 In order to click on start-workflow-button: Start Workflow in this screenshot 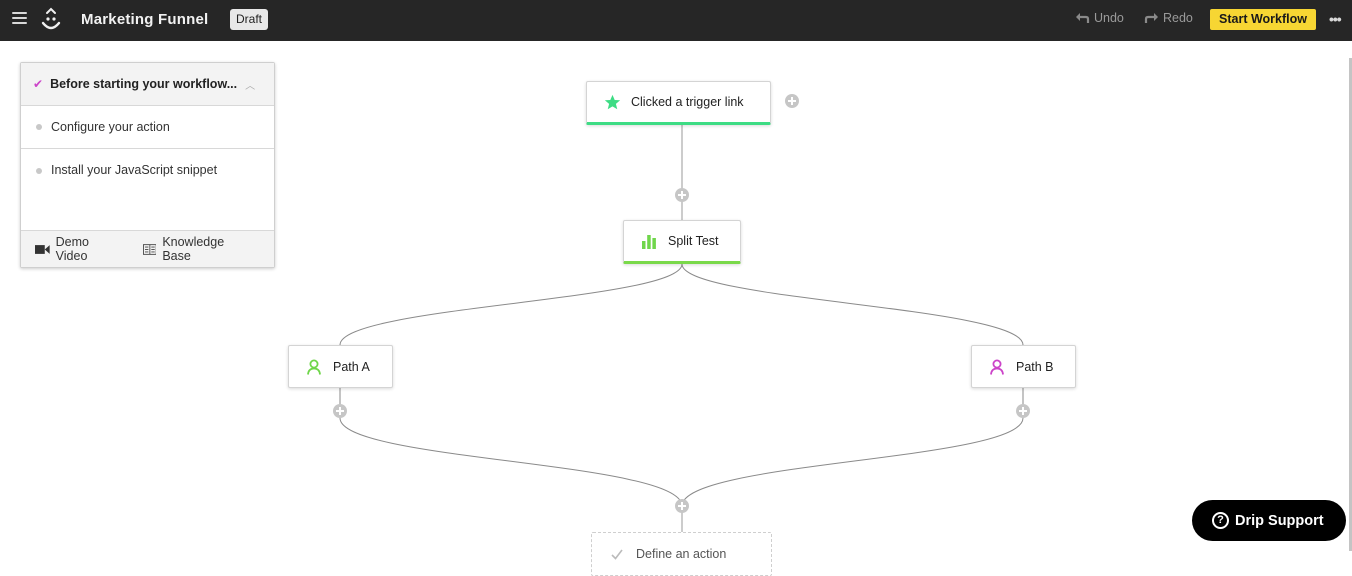, I will do `click(1263, 19)`.